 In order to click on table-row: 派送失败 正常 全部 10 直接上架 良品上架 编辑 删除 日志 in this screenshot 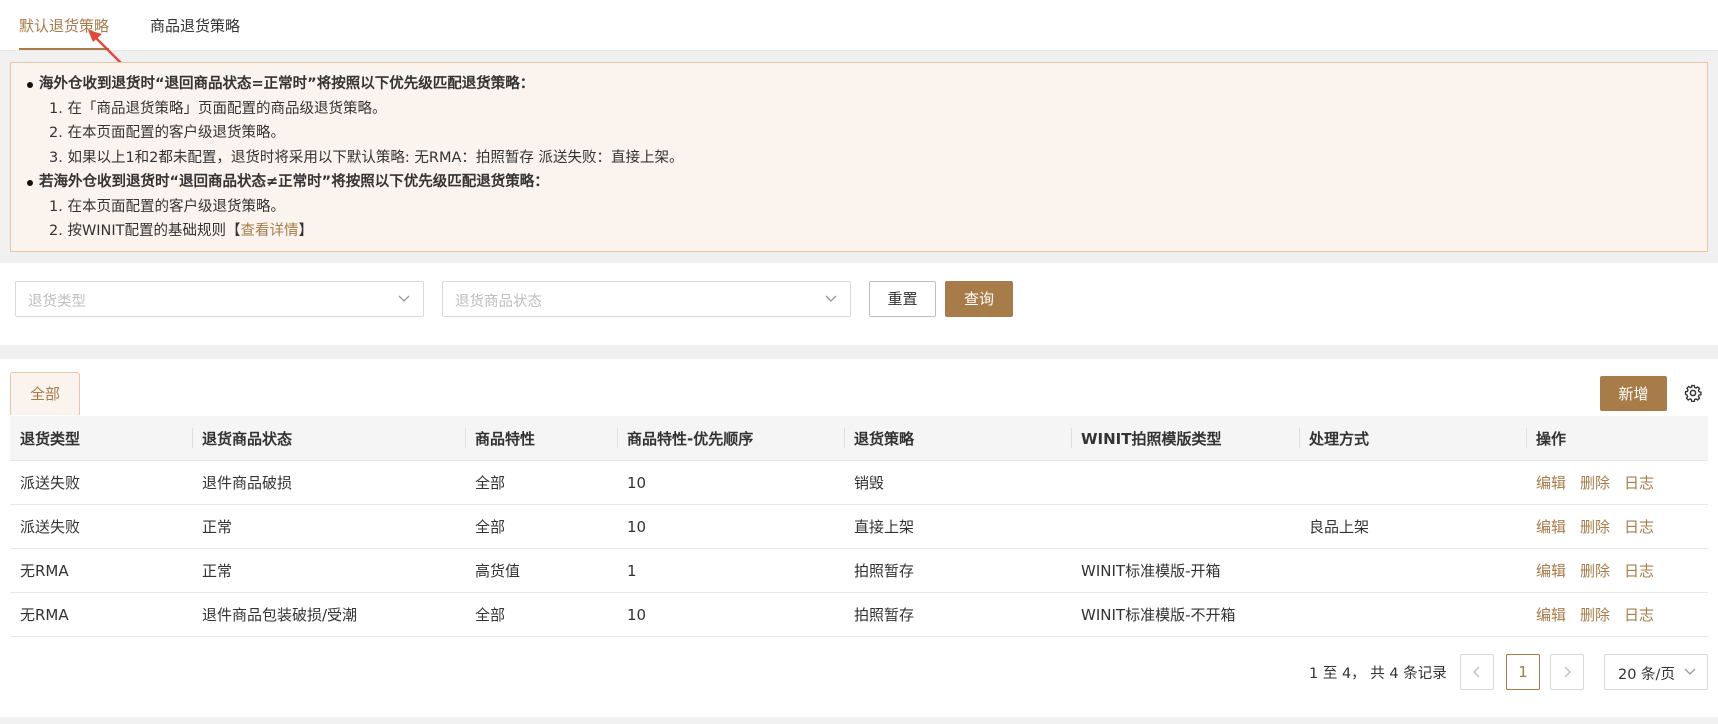, I will do `click(859, 526)`.